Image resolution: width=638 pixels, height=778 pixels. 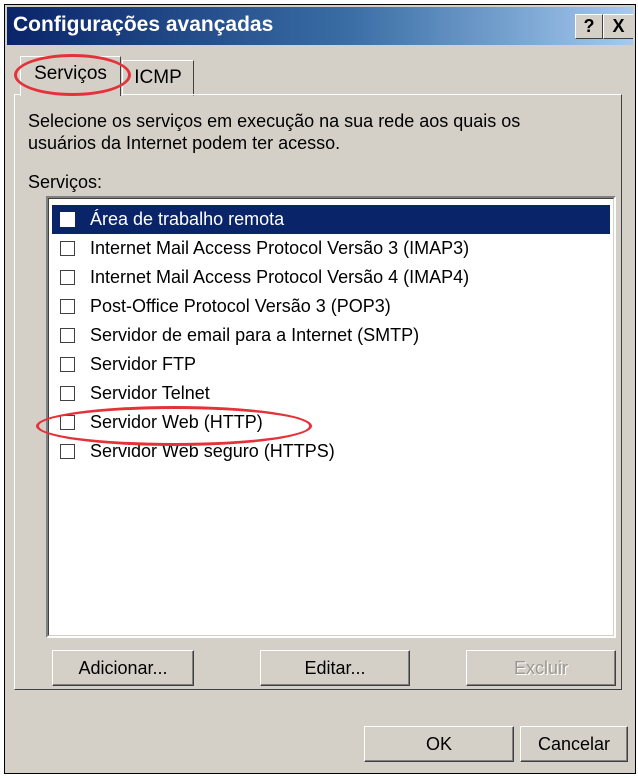 What do you see at coordinates (574, 744) in the screenshot?
I see `cancel-button: Cancelar` at bounding box center [574, 744].